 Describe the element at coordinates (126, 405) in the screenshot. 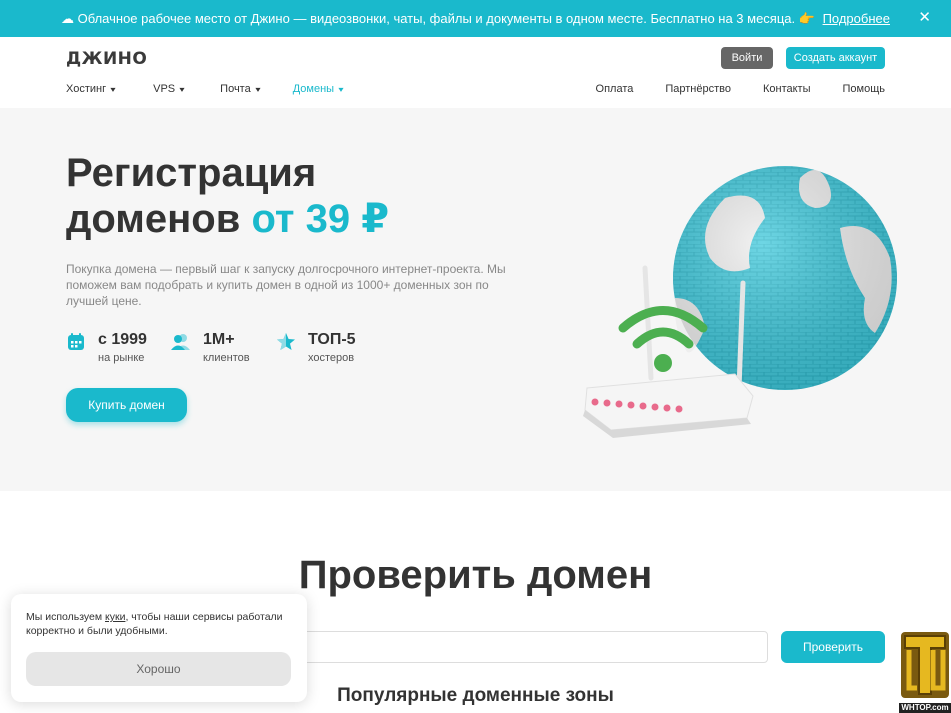

I see `buy-domain-button: Купить домен` at that location.